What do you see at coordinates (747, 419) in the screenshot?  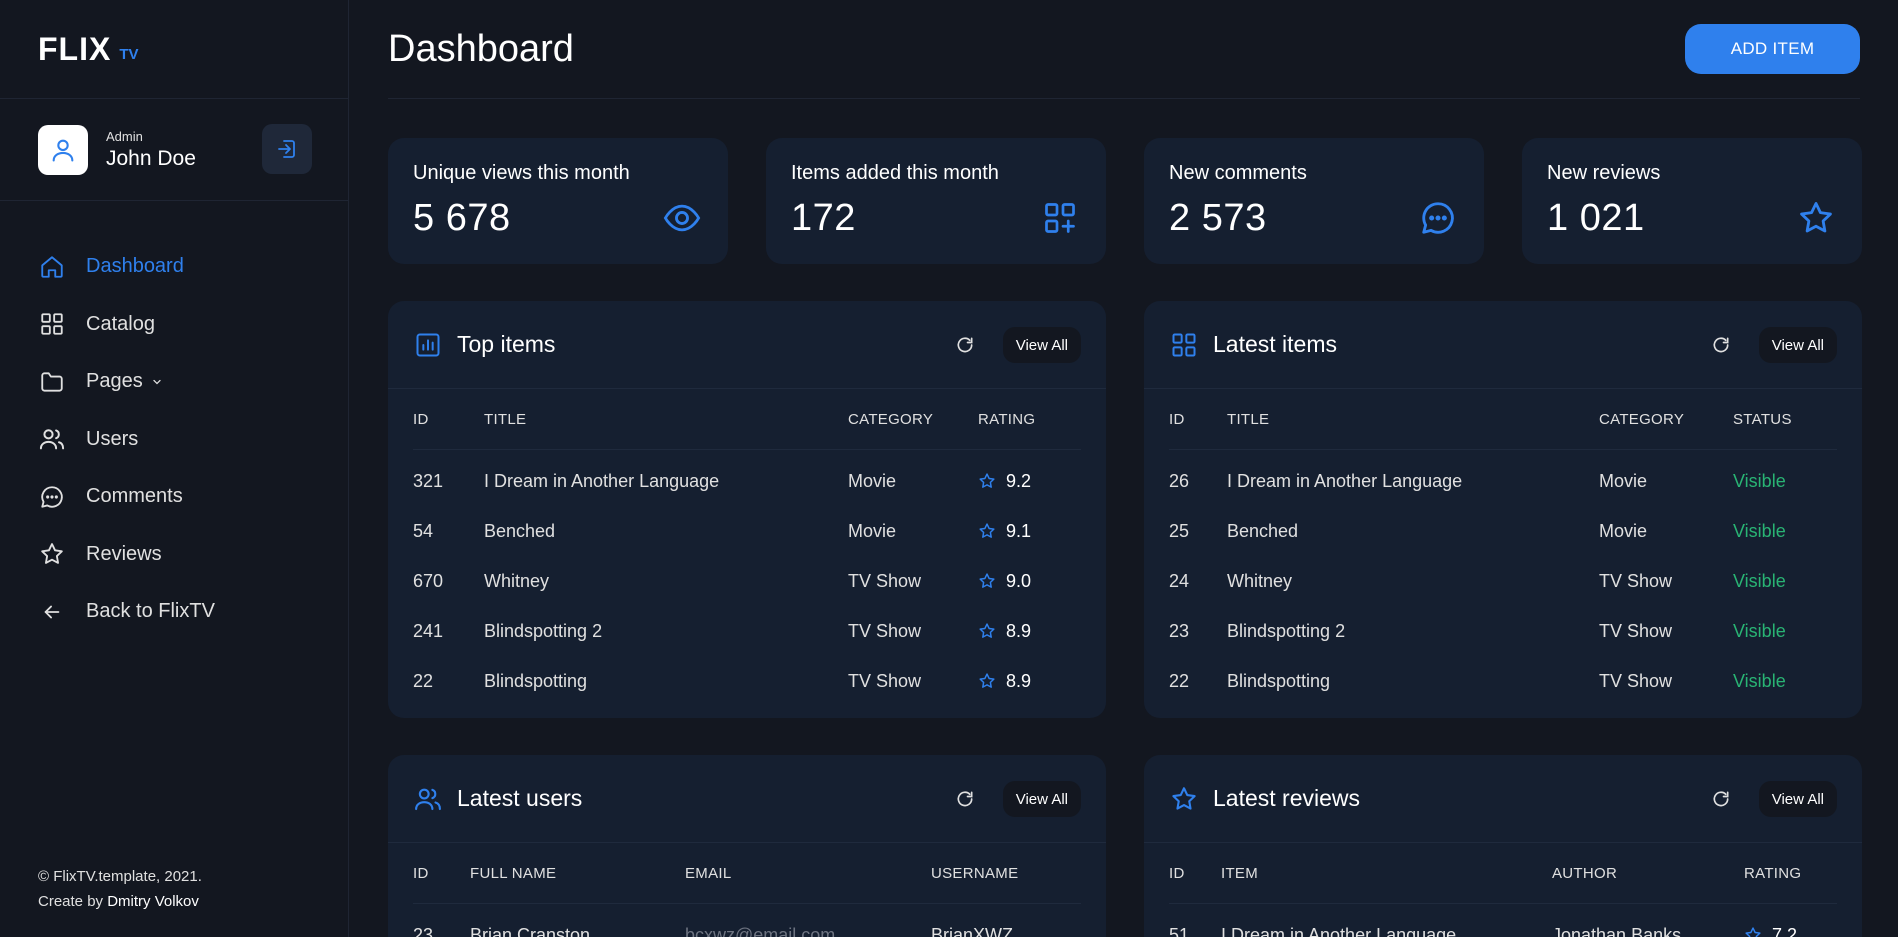 I see `table-header: ID TITLE CATEGORY RATING` at bounding box center [747, 419].